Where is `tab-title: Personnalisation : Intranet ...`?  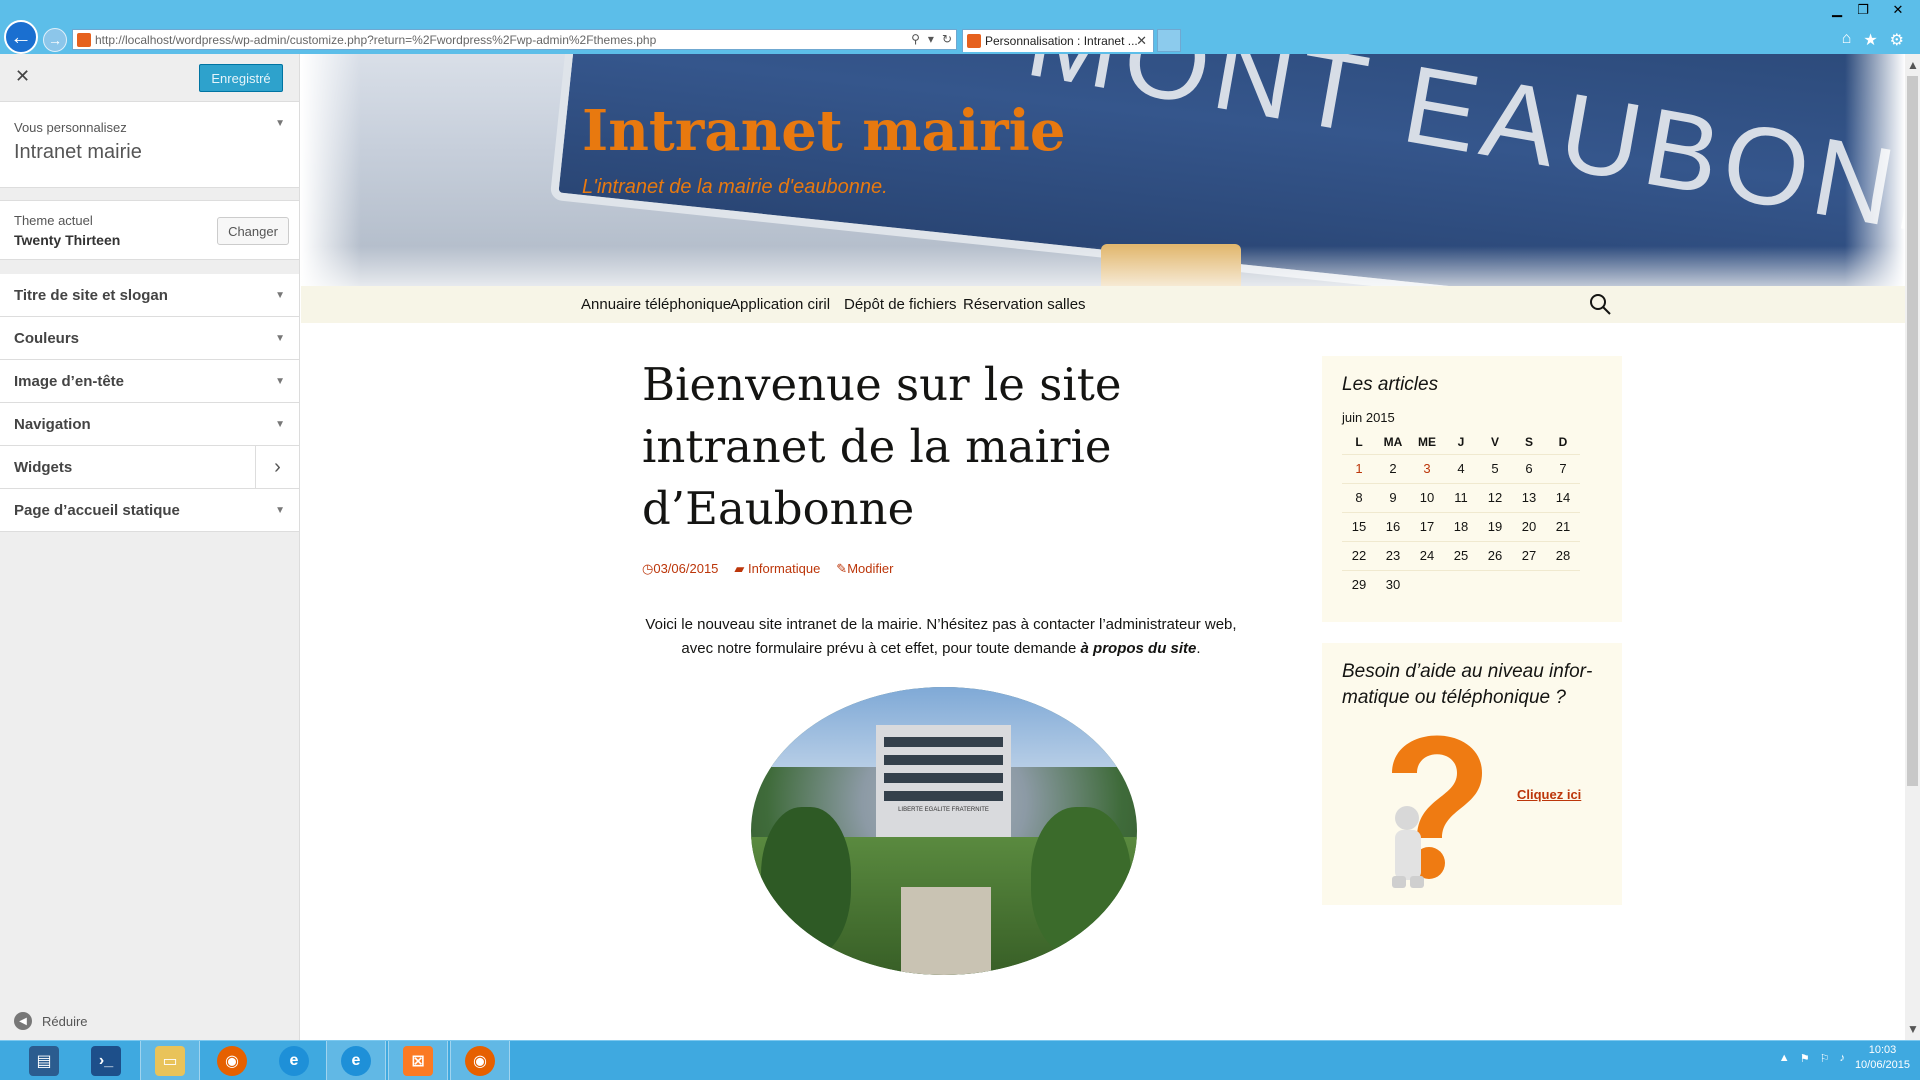 tab-title: Personnalisation : Intranet ... is located at coordinates (1061, 41).